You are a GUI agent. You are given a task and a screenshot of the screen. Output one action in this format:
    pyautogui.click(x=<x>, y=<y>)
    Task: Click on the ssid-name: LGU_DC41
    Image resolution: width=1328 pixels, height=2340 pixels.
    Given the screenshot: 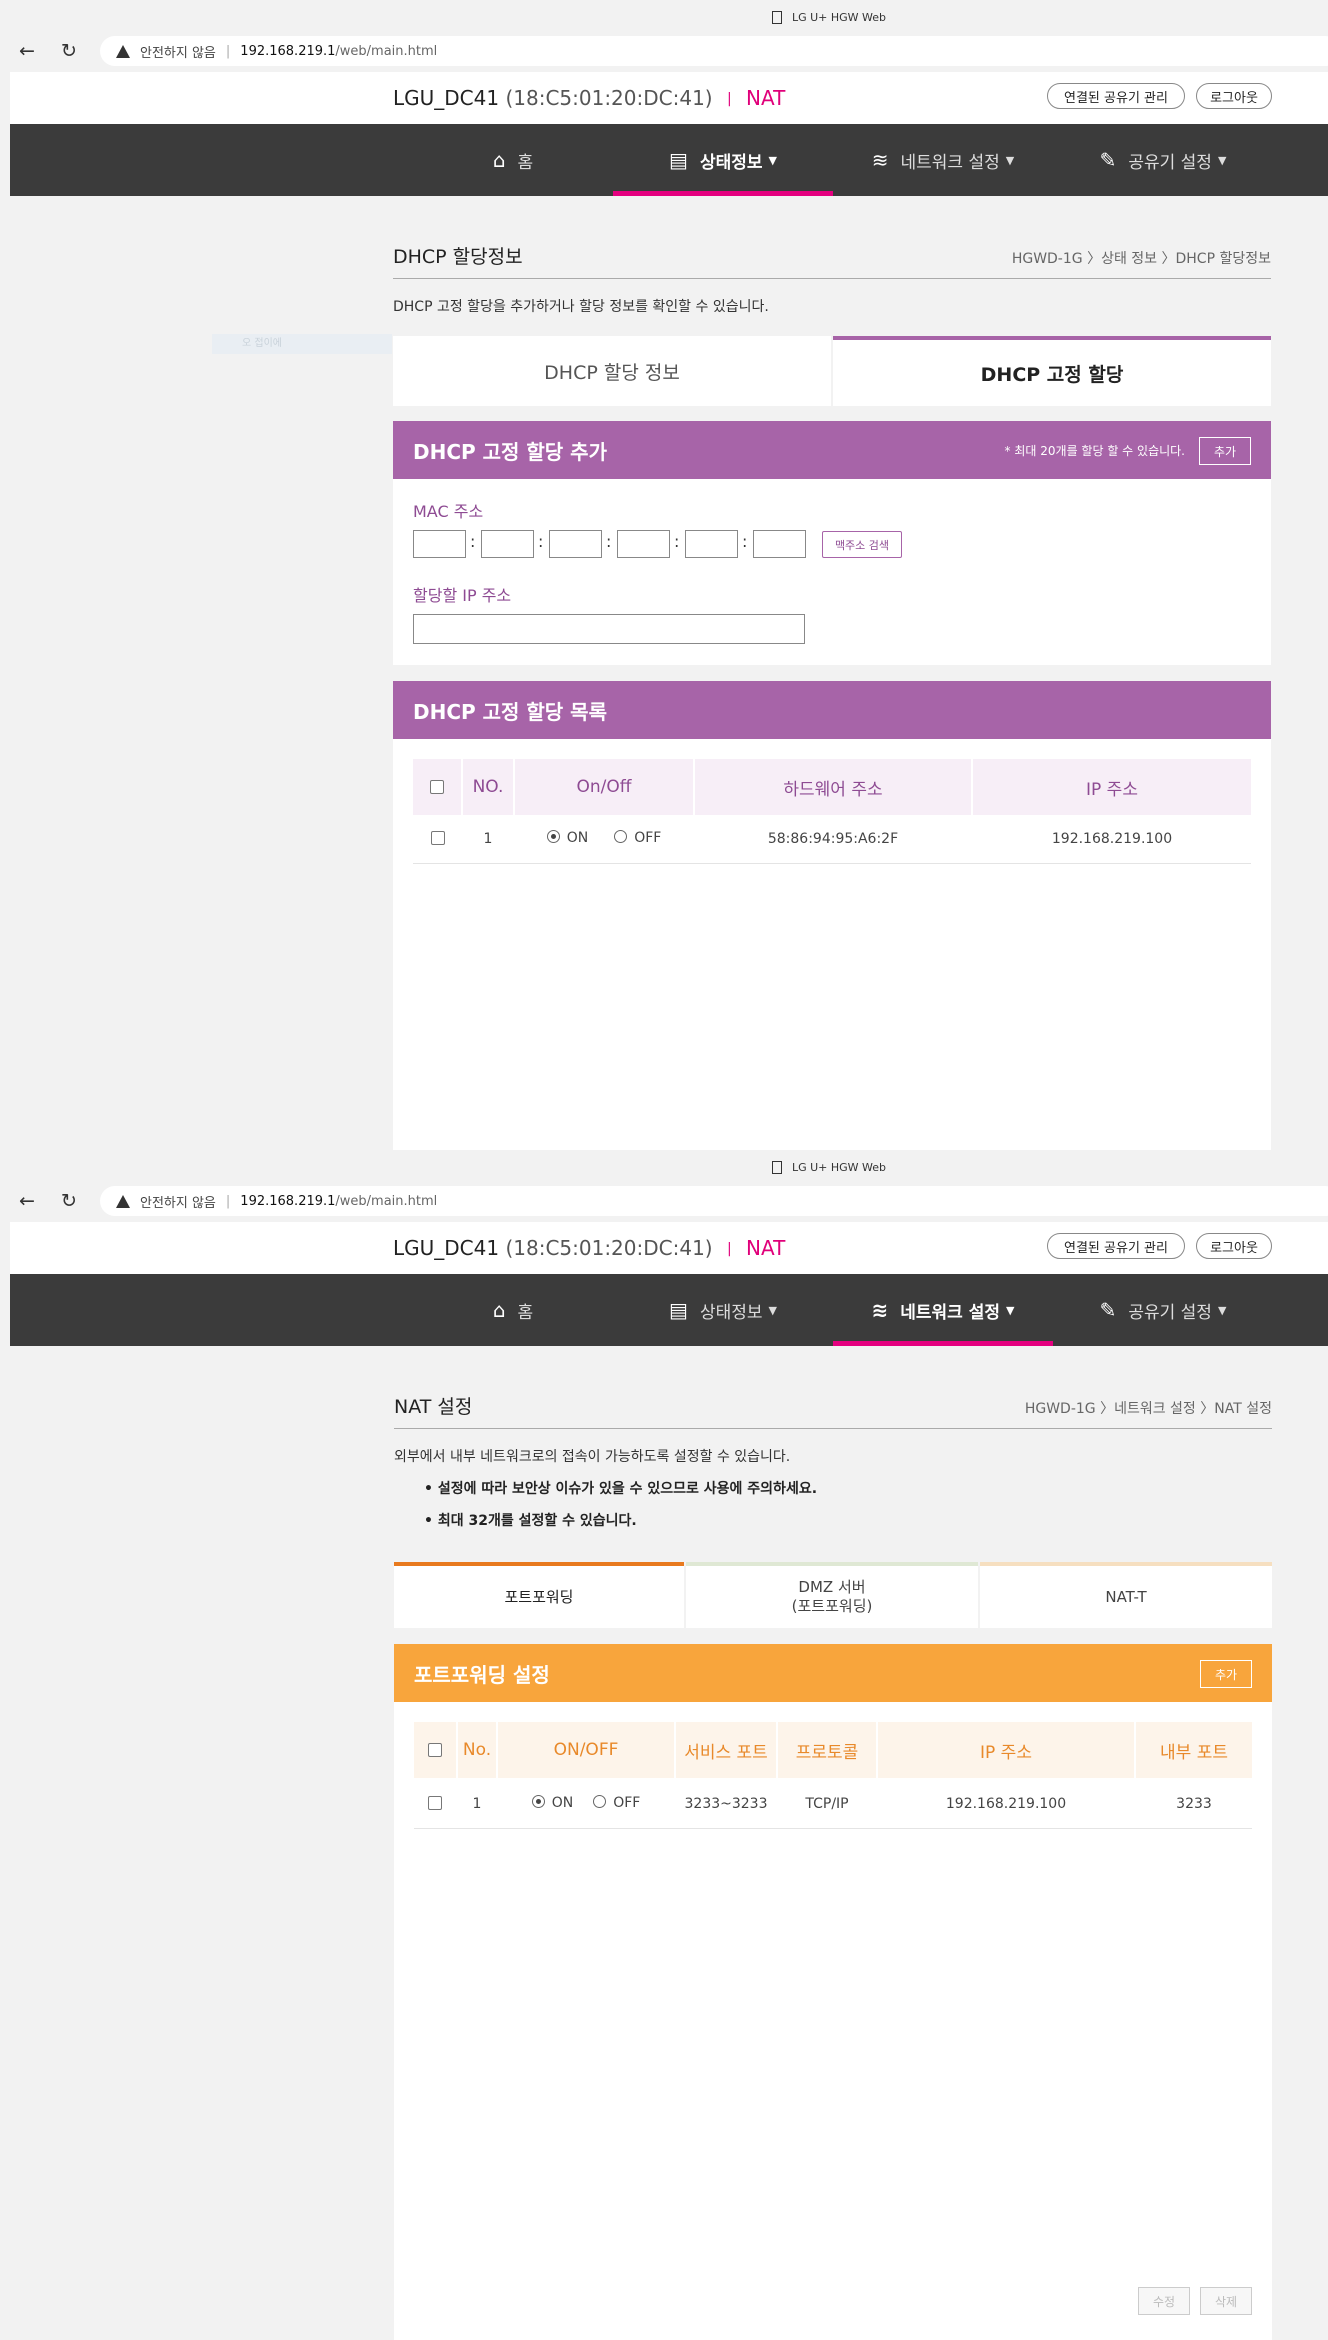 What is the action you would take?
    pyautogui.click(x=446, y=98)
    